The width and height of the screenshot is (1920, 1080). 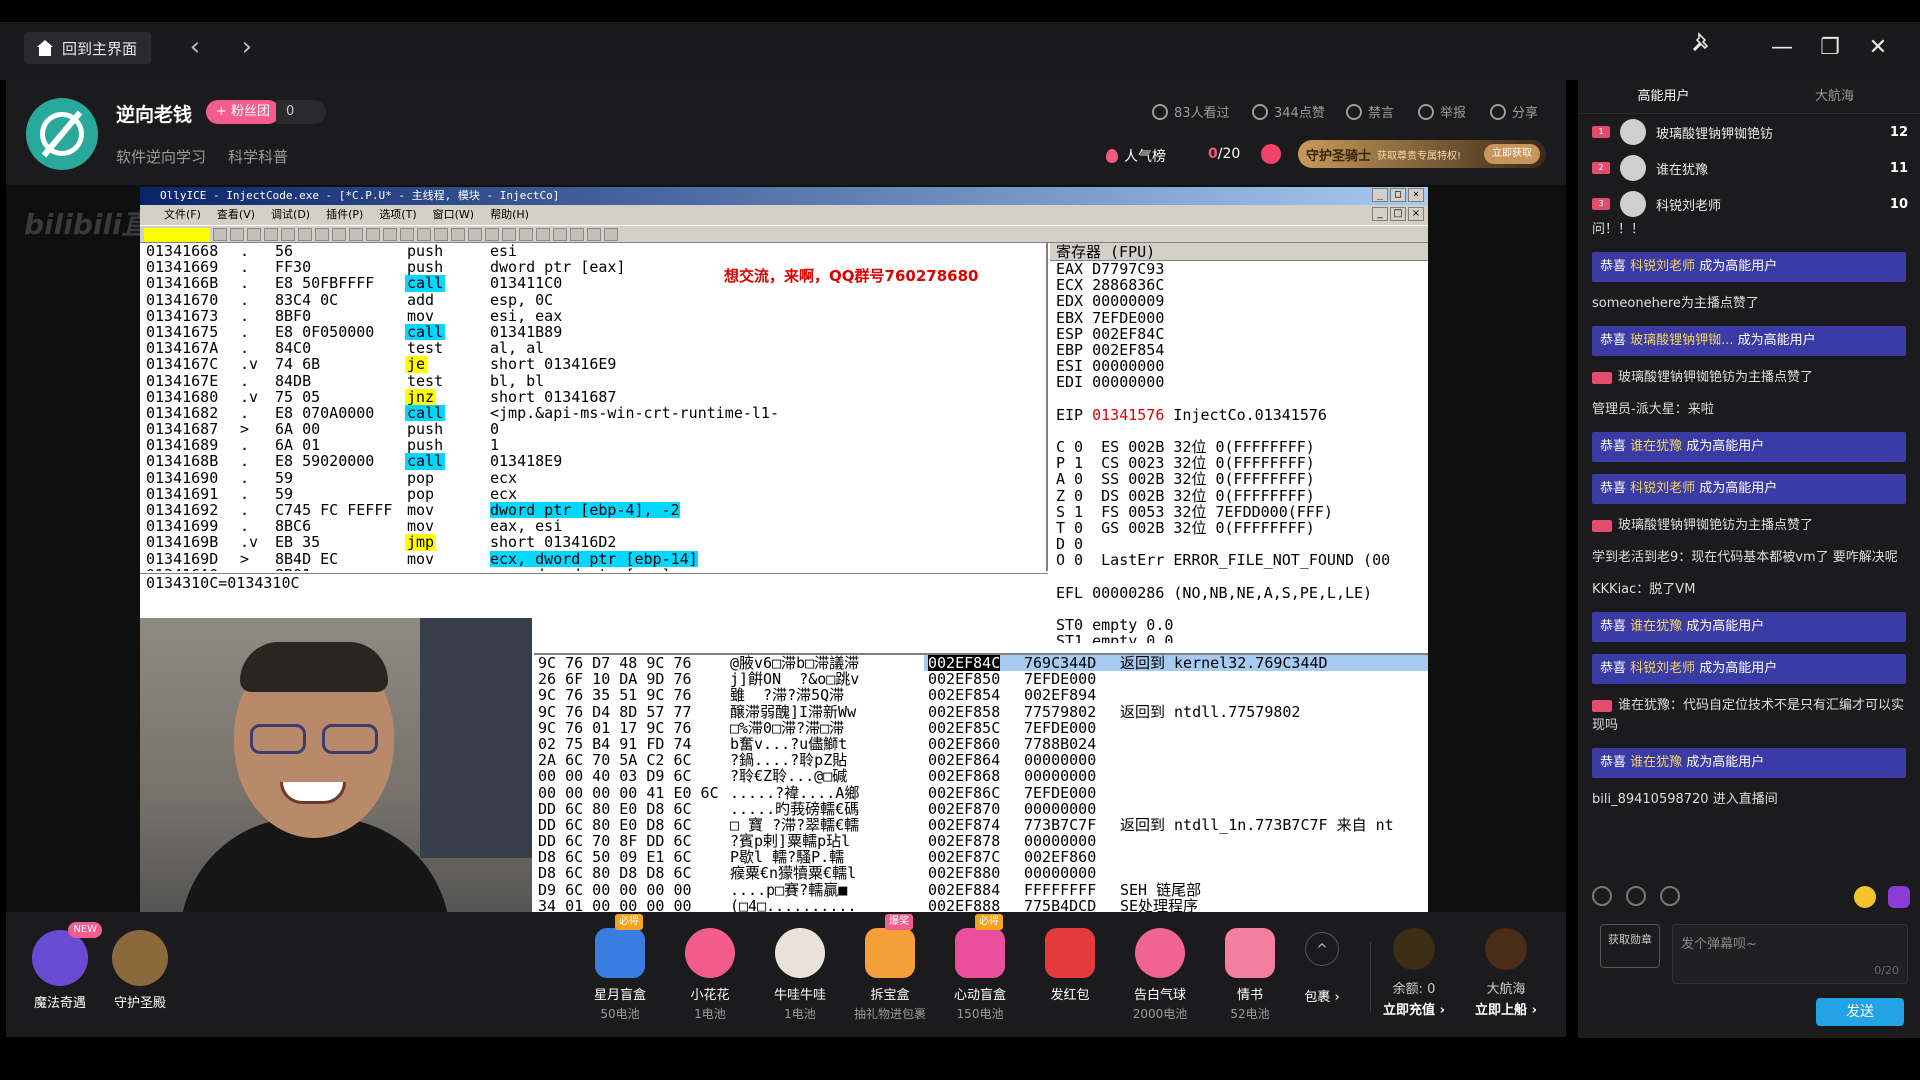 What do you see at coordinates (964, 857) in the screenshot?
I see `stack-address: 002EF87C` at bounding box center [964, 857].